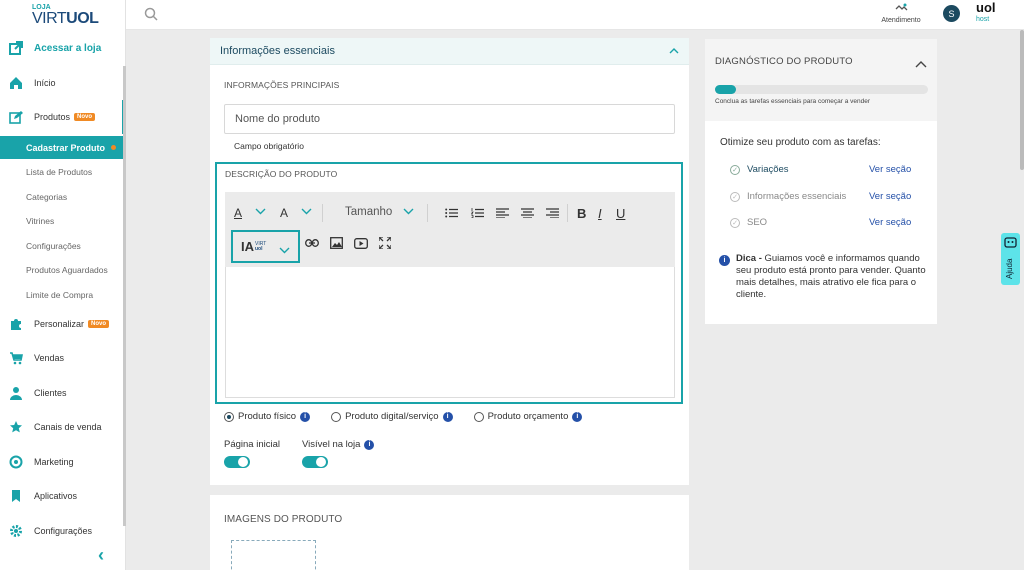  What do you see at coordinates (901, 13) in the screenshot?
I see `support-button: Atendimento` at bounding box center [901, 13].